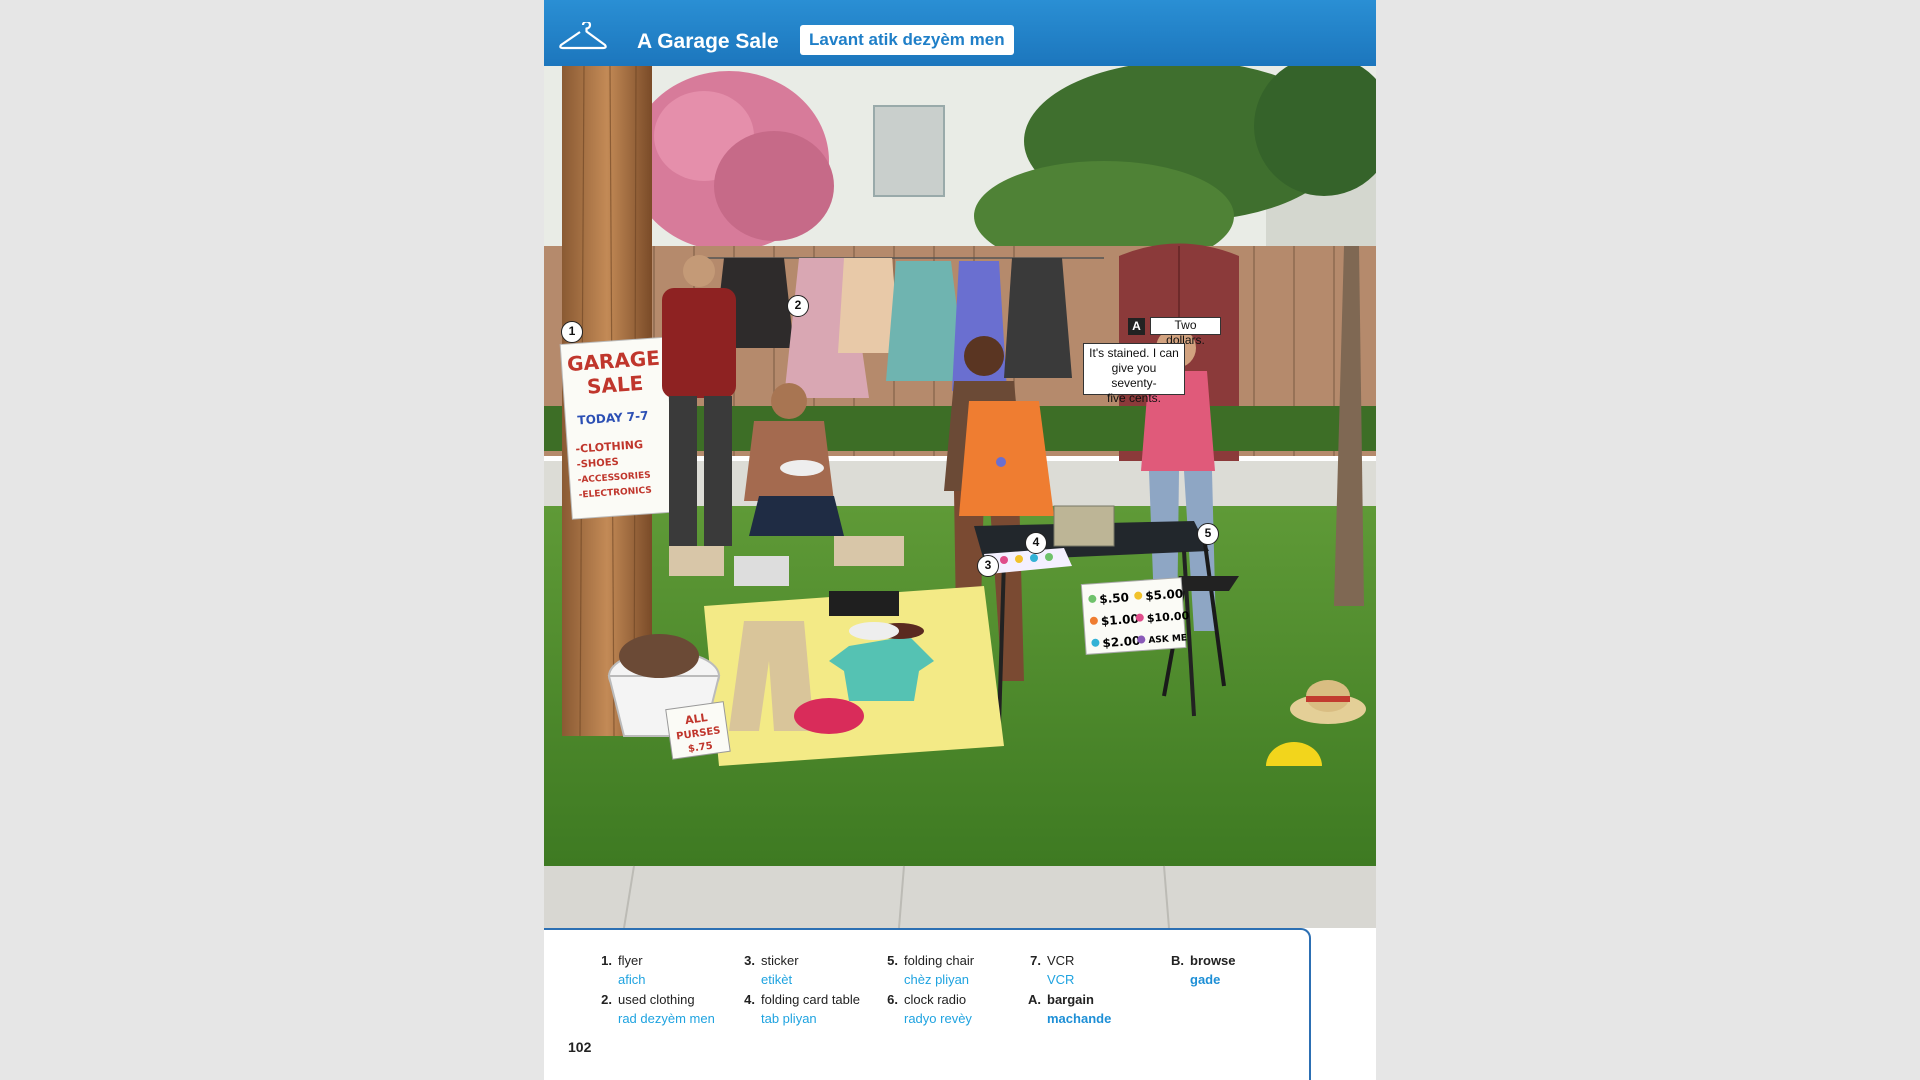 Image resolution: width=1920 pixels, height=1080 pixels. What do you see at coordinates (931, 970) in the screenshot?
I see `vocab-item-5: 5. folding chair chèz pliyan` at bounding box center [931, 970].